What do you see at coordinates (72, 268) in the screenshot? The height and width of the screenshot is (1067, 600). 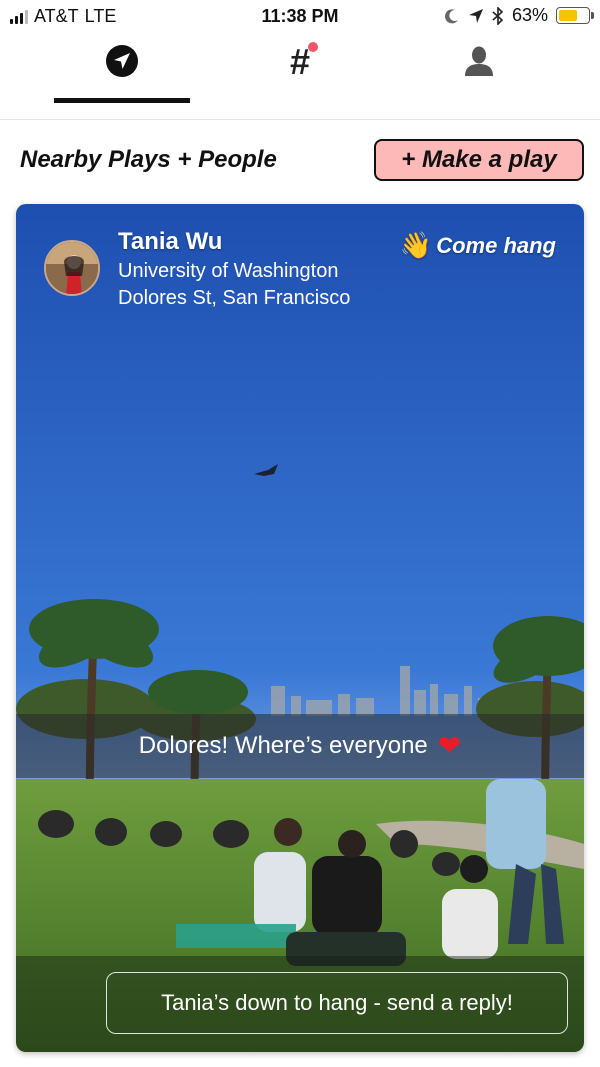 I see `avatar` at bounding box center [72, 268].